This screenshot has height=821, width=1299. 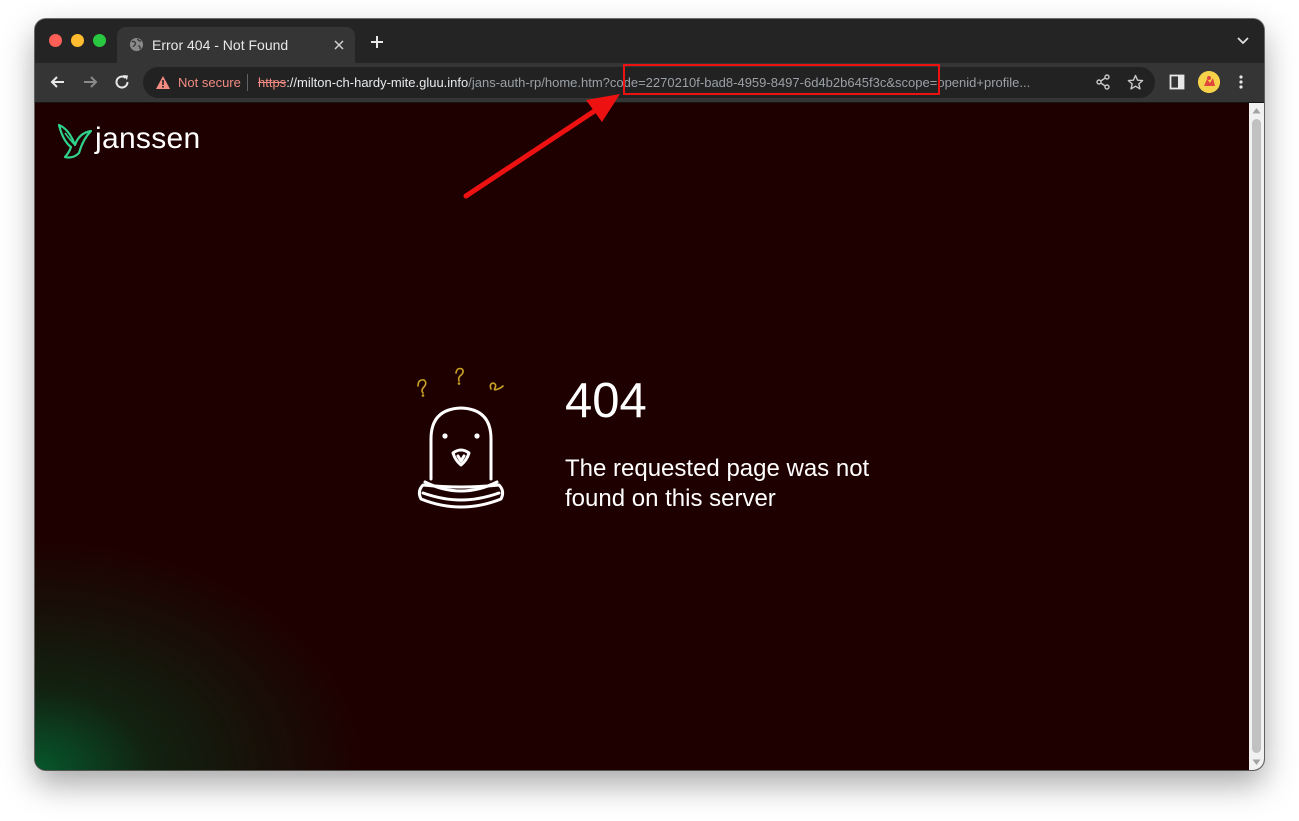 I want to click on window-minimize-button, so click(x=77, y=40).